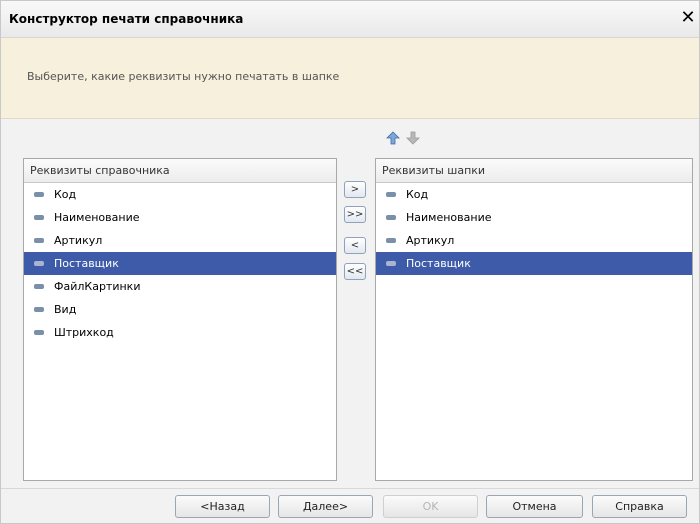 Image resolution: width=700 pixels, height=524 pixels. What do you see at coordinates (355, 189) in the screenshot?
I see `add-button: >` at bounding box center [355, 189].